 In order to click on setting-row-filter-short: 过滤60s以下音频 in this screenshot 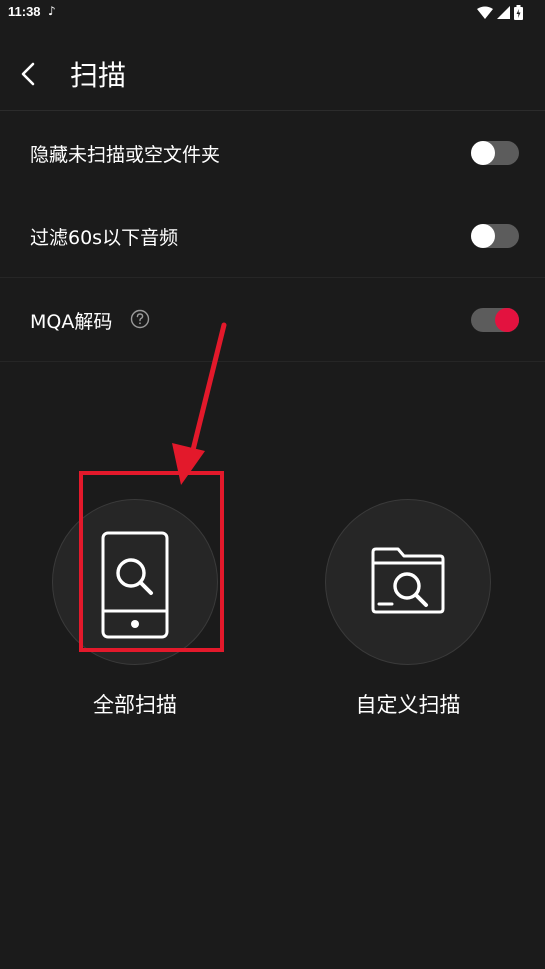, I will do `click(272, 235)`.